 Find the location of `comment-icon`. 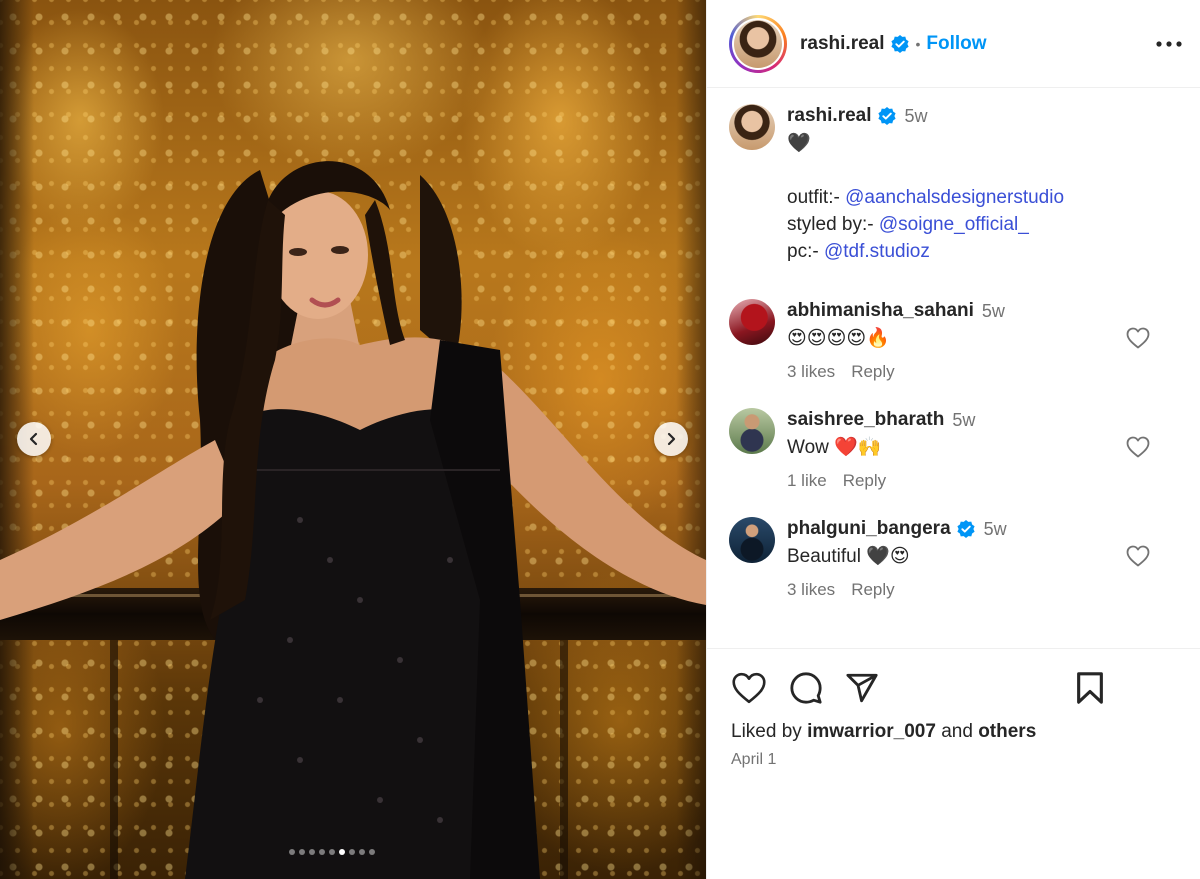

comment-icon is located at coordinates (806, 688).